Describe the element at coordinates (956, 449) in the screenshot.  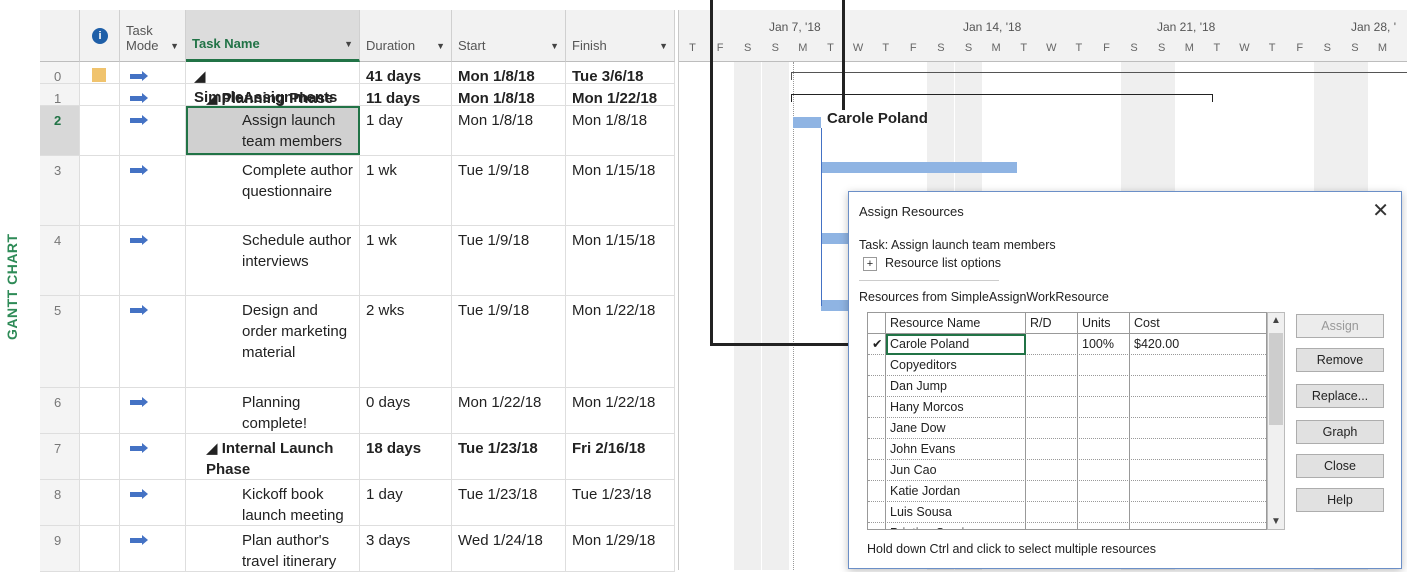
I see `resource-name-cell: John Evans` at that location.